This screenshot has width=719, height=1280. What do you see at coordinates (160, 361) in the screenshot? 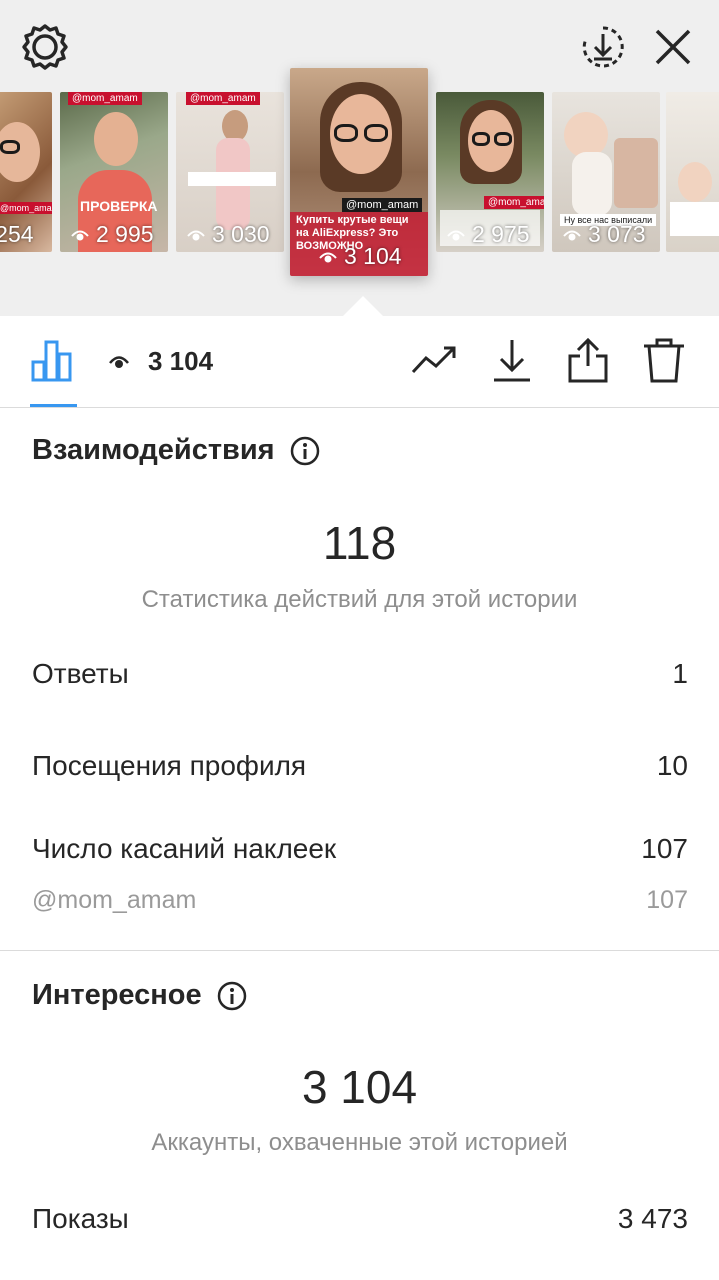
I see `story-views-count: 3 104` at bounding box center [160, 361].